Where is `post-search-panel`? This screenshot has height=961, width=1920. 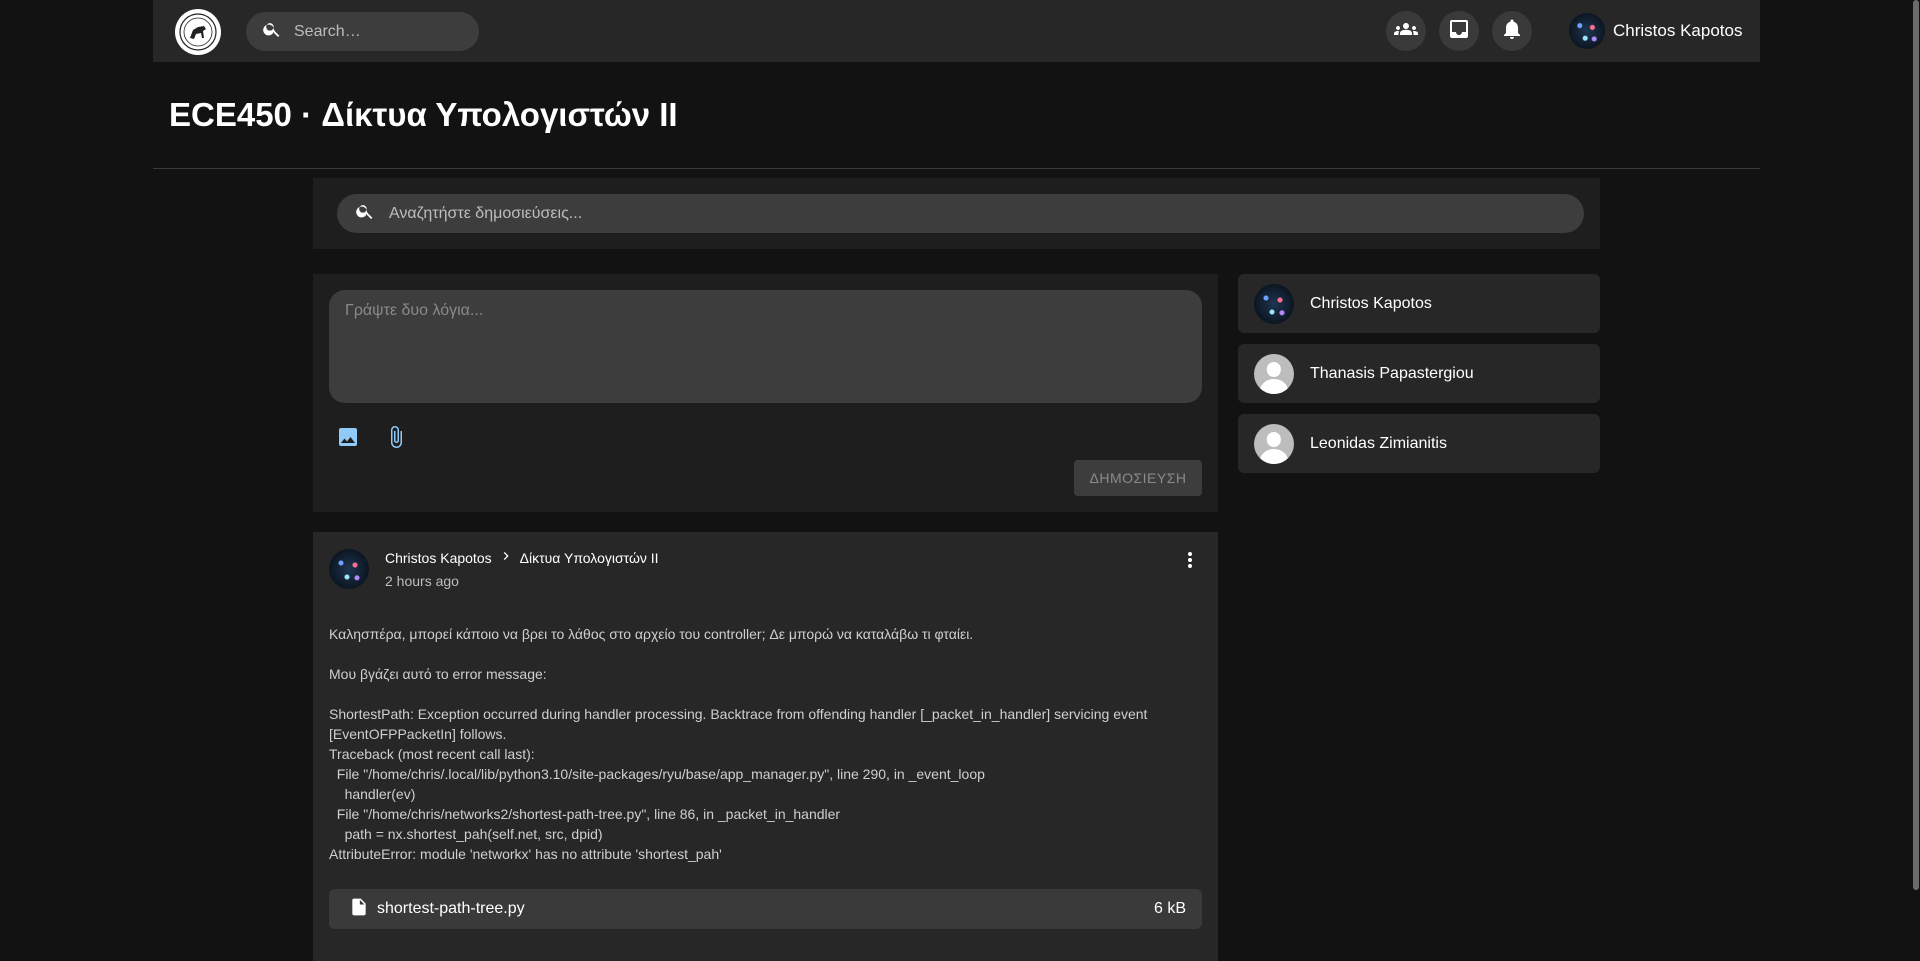 post-search-panel is located at coordinates (956, 213).